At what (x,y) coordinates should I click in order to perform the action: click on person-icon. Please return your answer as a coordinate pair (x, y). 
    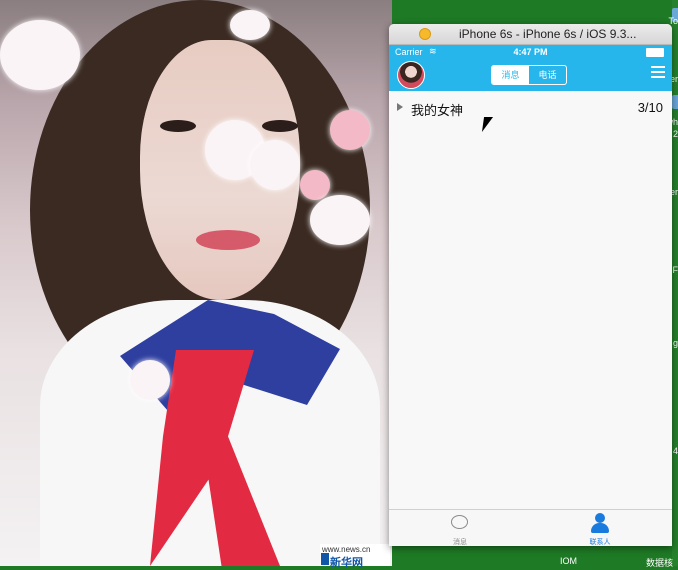
    Looking at the image, I should click on (600, 523).